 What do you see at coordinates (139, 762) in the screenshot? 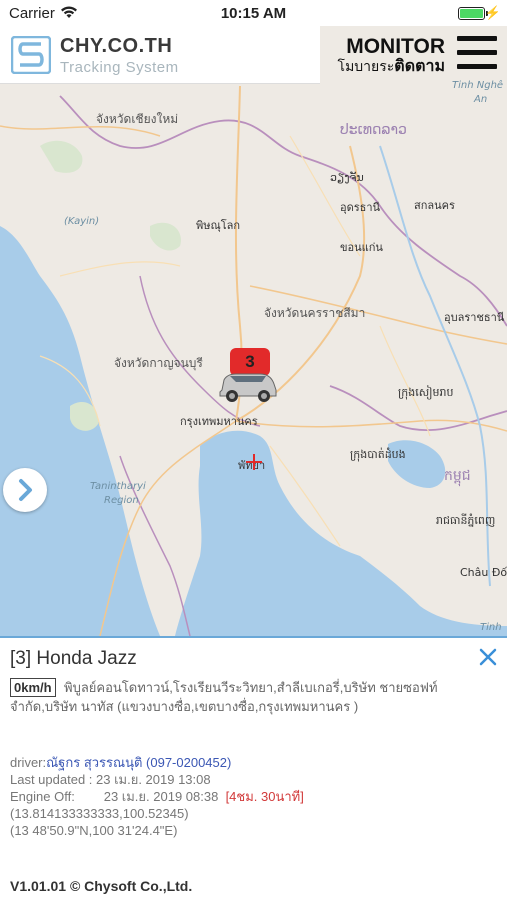
I see `driver-value: ณัฐกร สุวรรณนุติ (097-0200452)` at bounding box center [139, 762].